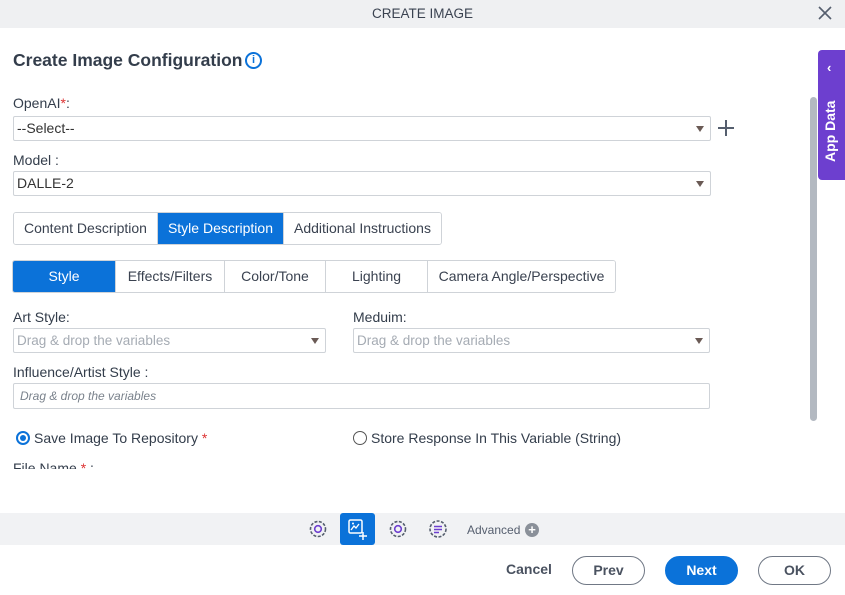 The height and width of the screenshot is (595, 845). I want to click on model-select: DALLE-2, so click(362, 183).